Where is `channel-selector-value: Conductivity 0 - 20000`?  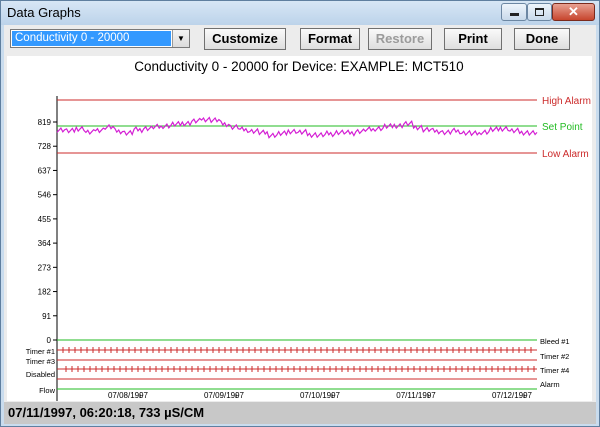 channel-selector-value: Conductivity 0 - 20000 is located at coordinates (91, 38).